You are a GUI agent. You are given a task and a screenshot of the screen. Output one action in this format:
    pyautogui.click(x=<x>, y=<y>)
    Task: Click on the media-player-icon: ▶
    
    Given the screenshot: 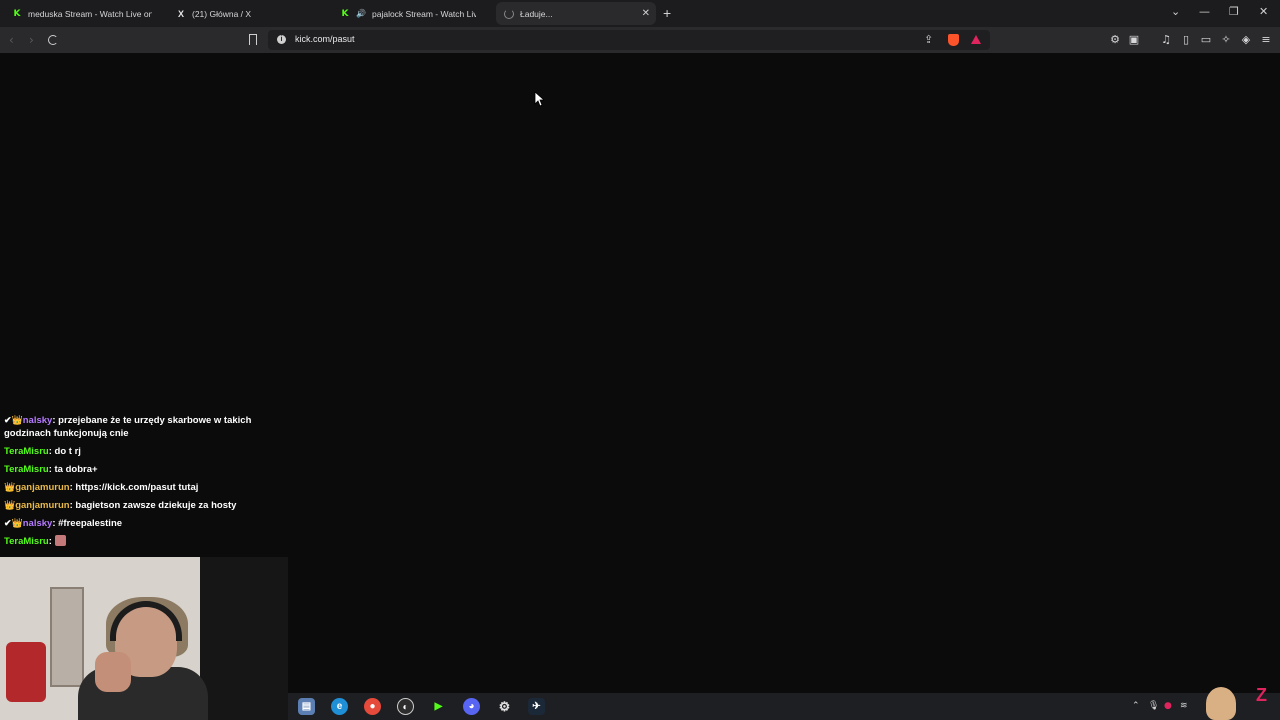 What is the action you would take?
    pyautogui.click(x=438, y=706)
    